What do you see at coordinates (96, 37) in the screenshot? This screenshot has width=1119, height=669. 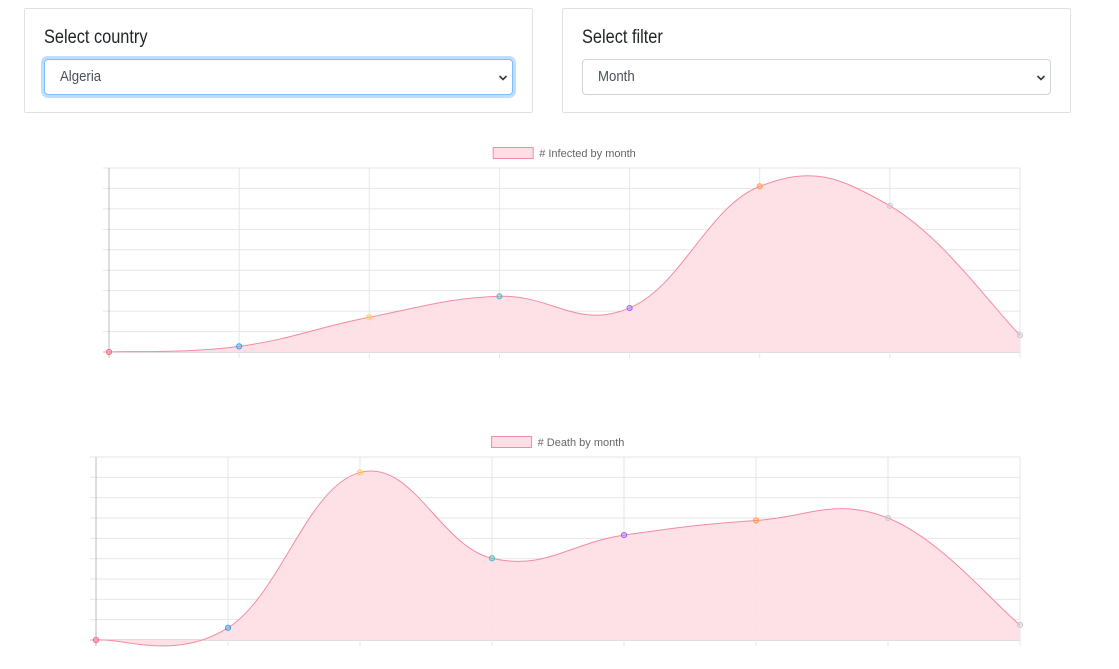 I see `country-label: Select country` at bounding box center [96, 37].